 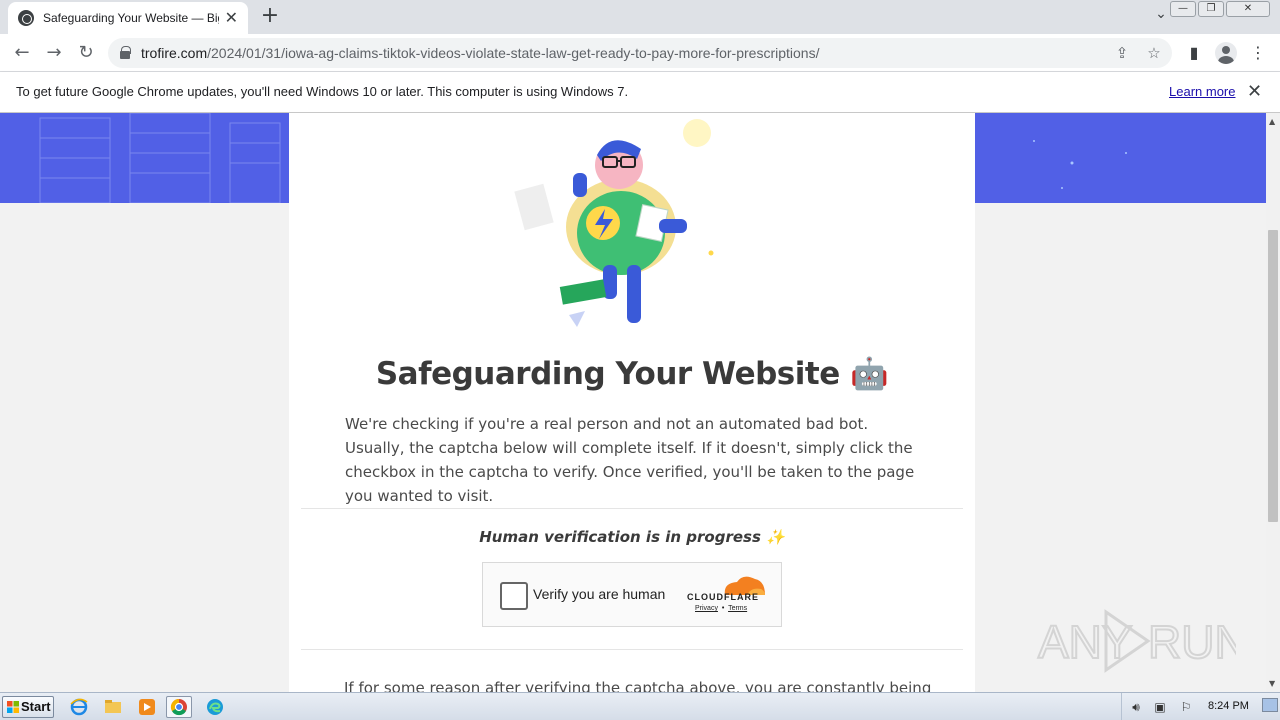 What do you see at coordinates (22, 53) in the screenshot?
I see `back-arrow-icon: ←` at bounding box center [22, 53].